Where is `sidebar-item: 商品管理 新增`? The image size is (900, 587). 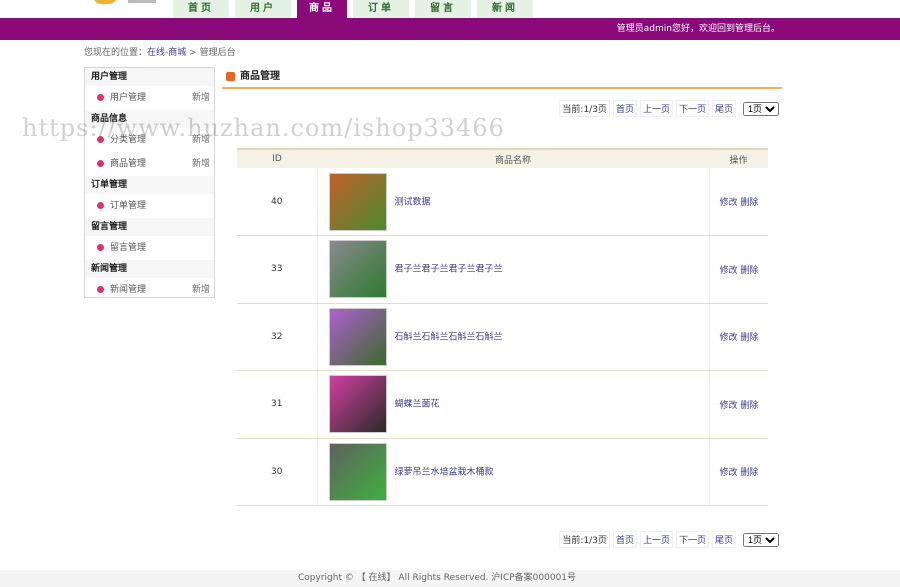
sidebar-item: 商品管理 新增 is located at coordinates (149, 164).